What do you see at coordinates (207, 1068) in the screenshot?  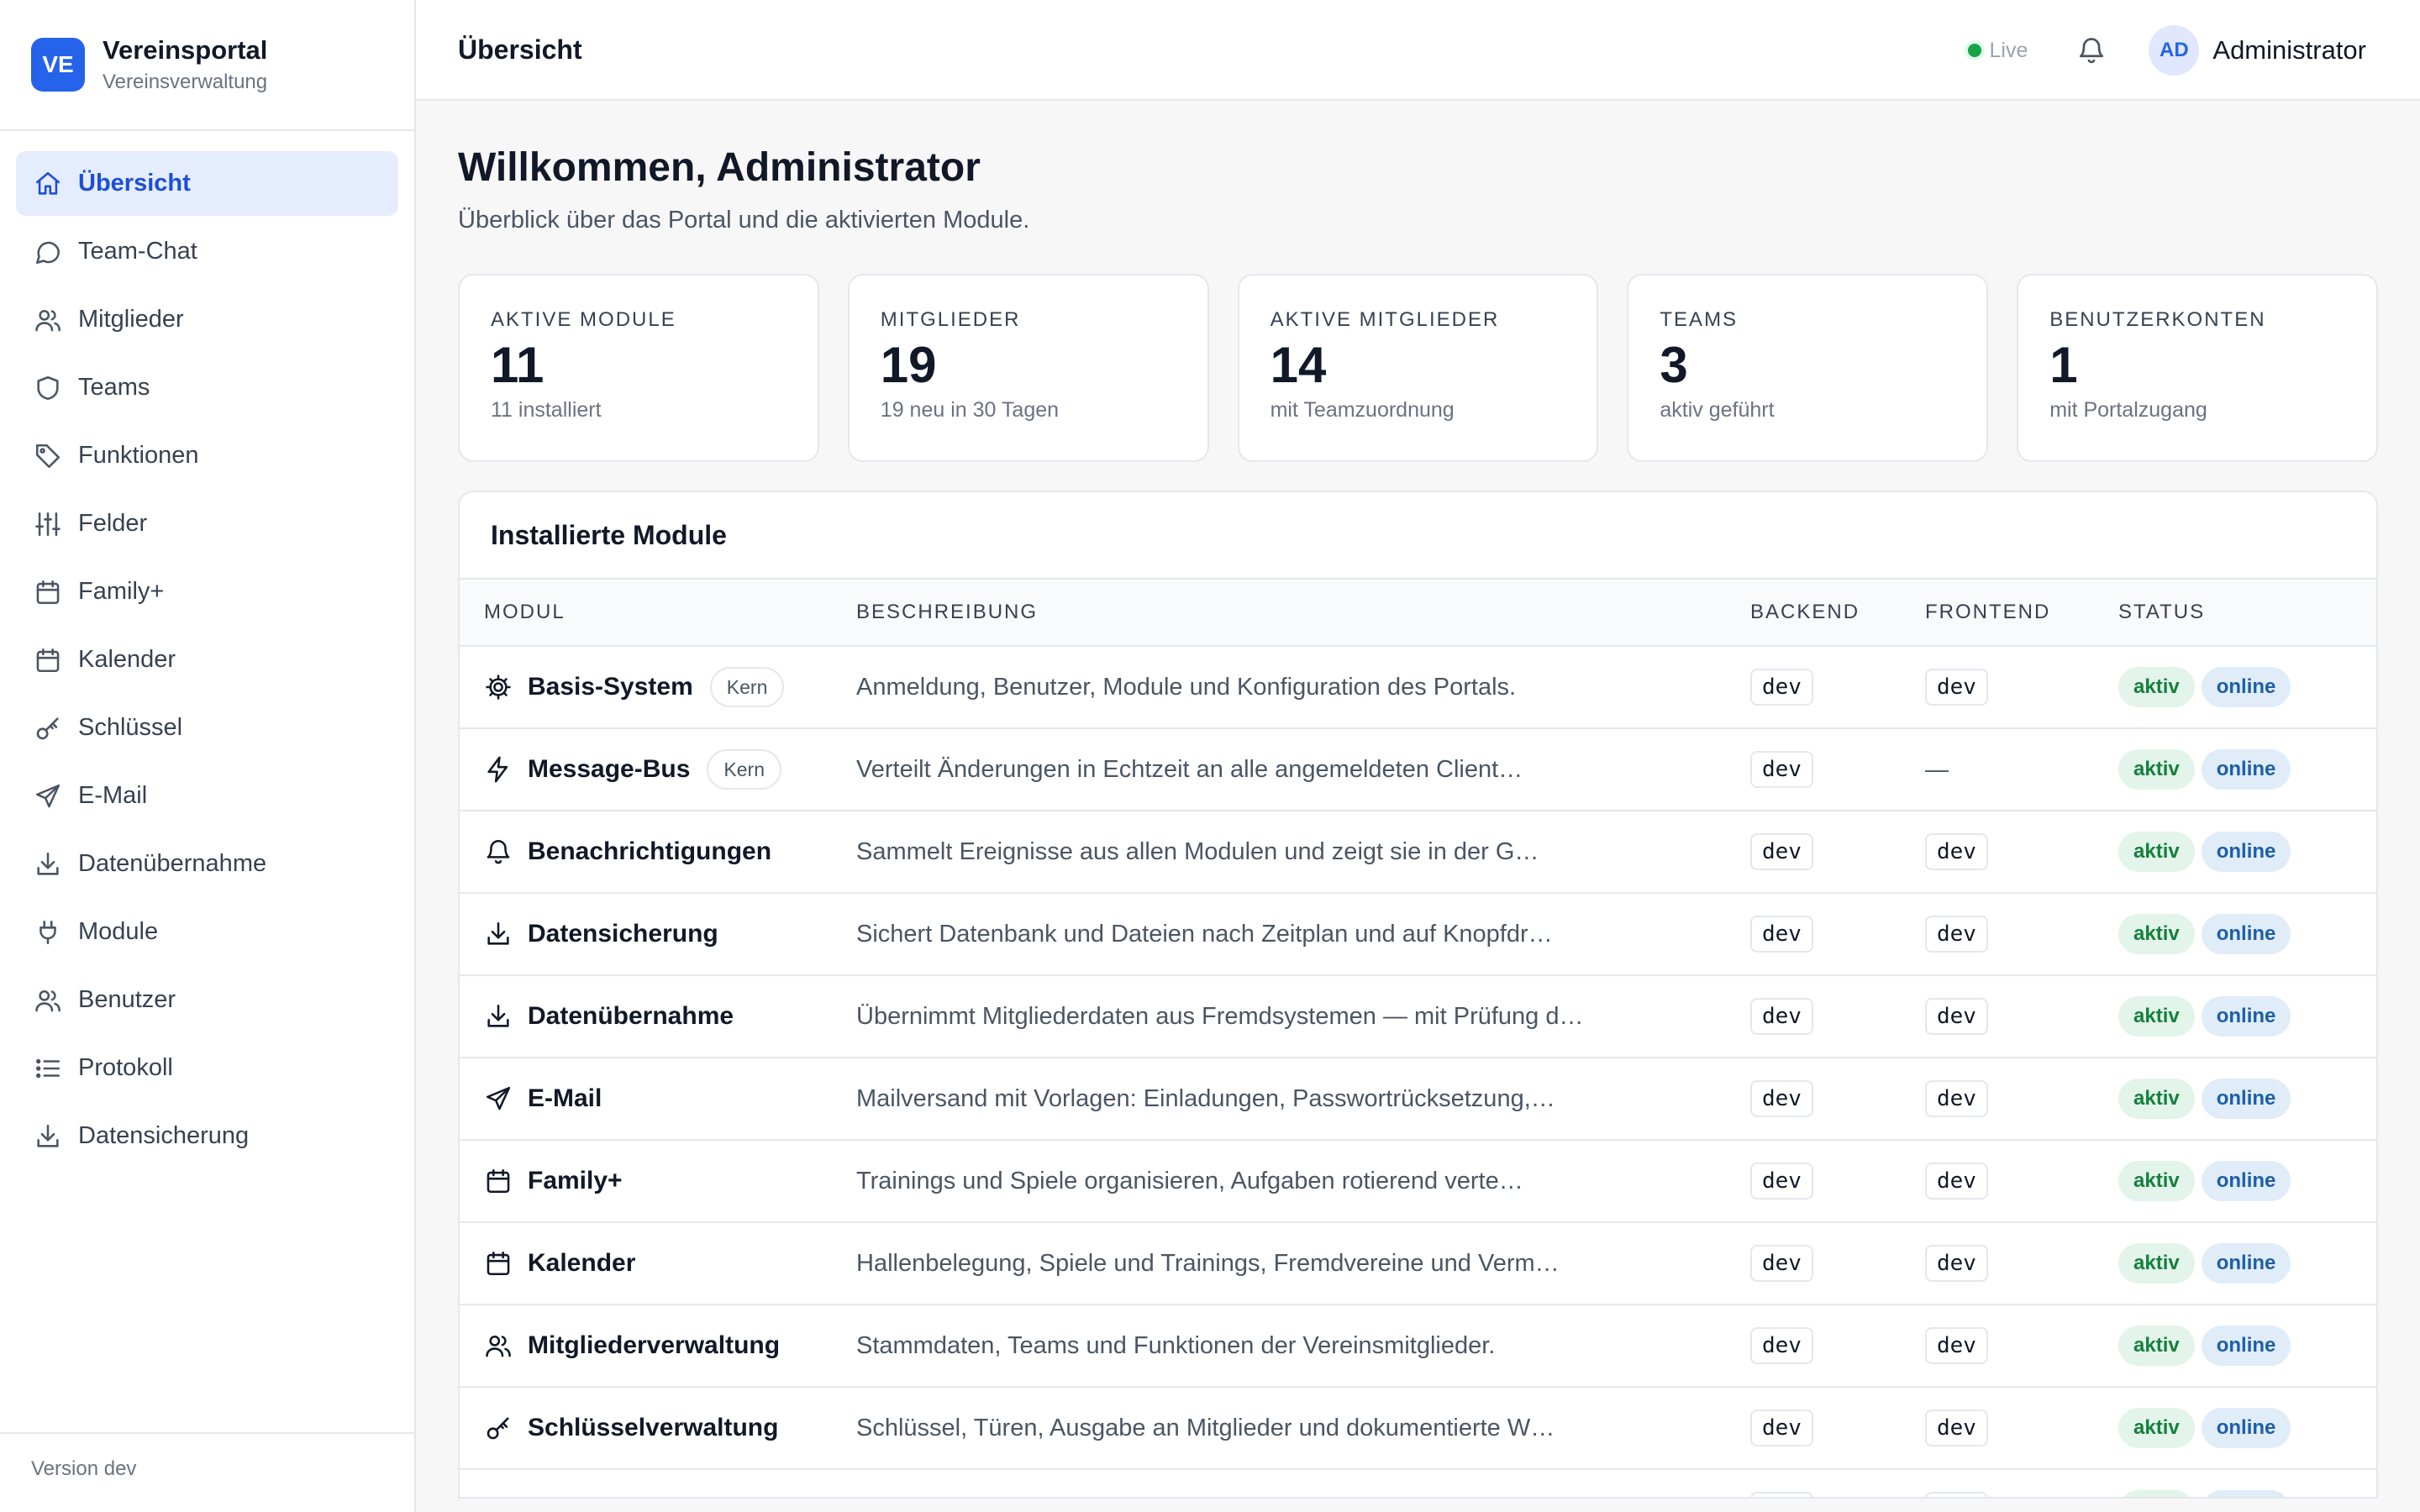 I see `sidebar-item-protokoll: Protokoll` at bounding box center [207, 1068].